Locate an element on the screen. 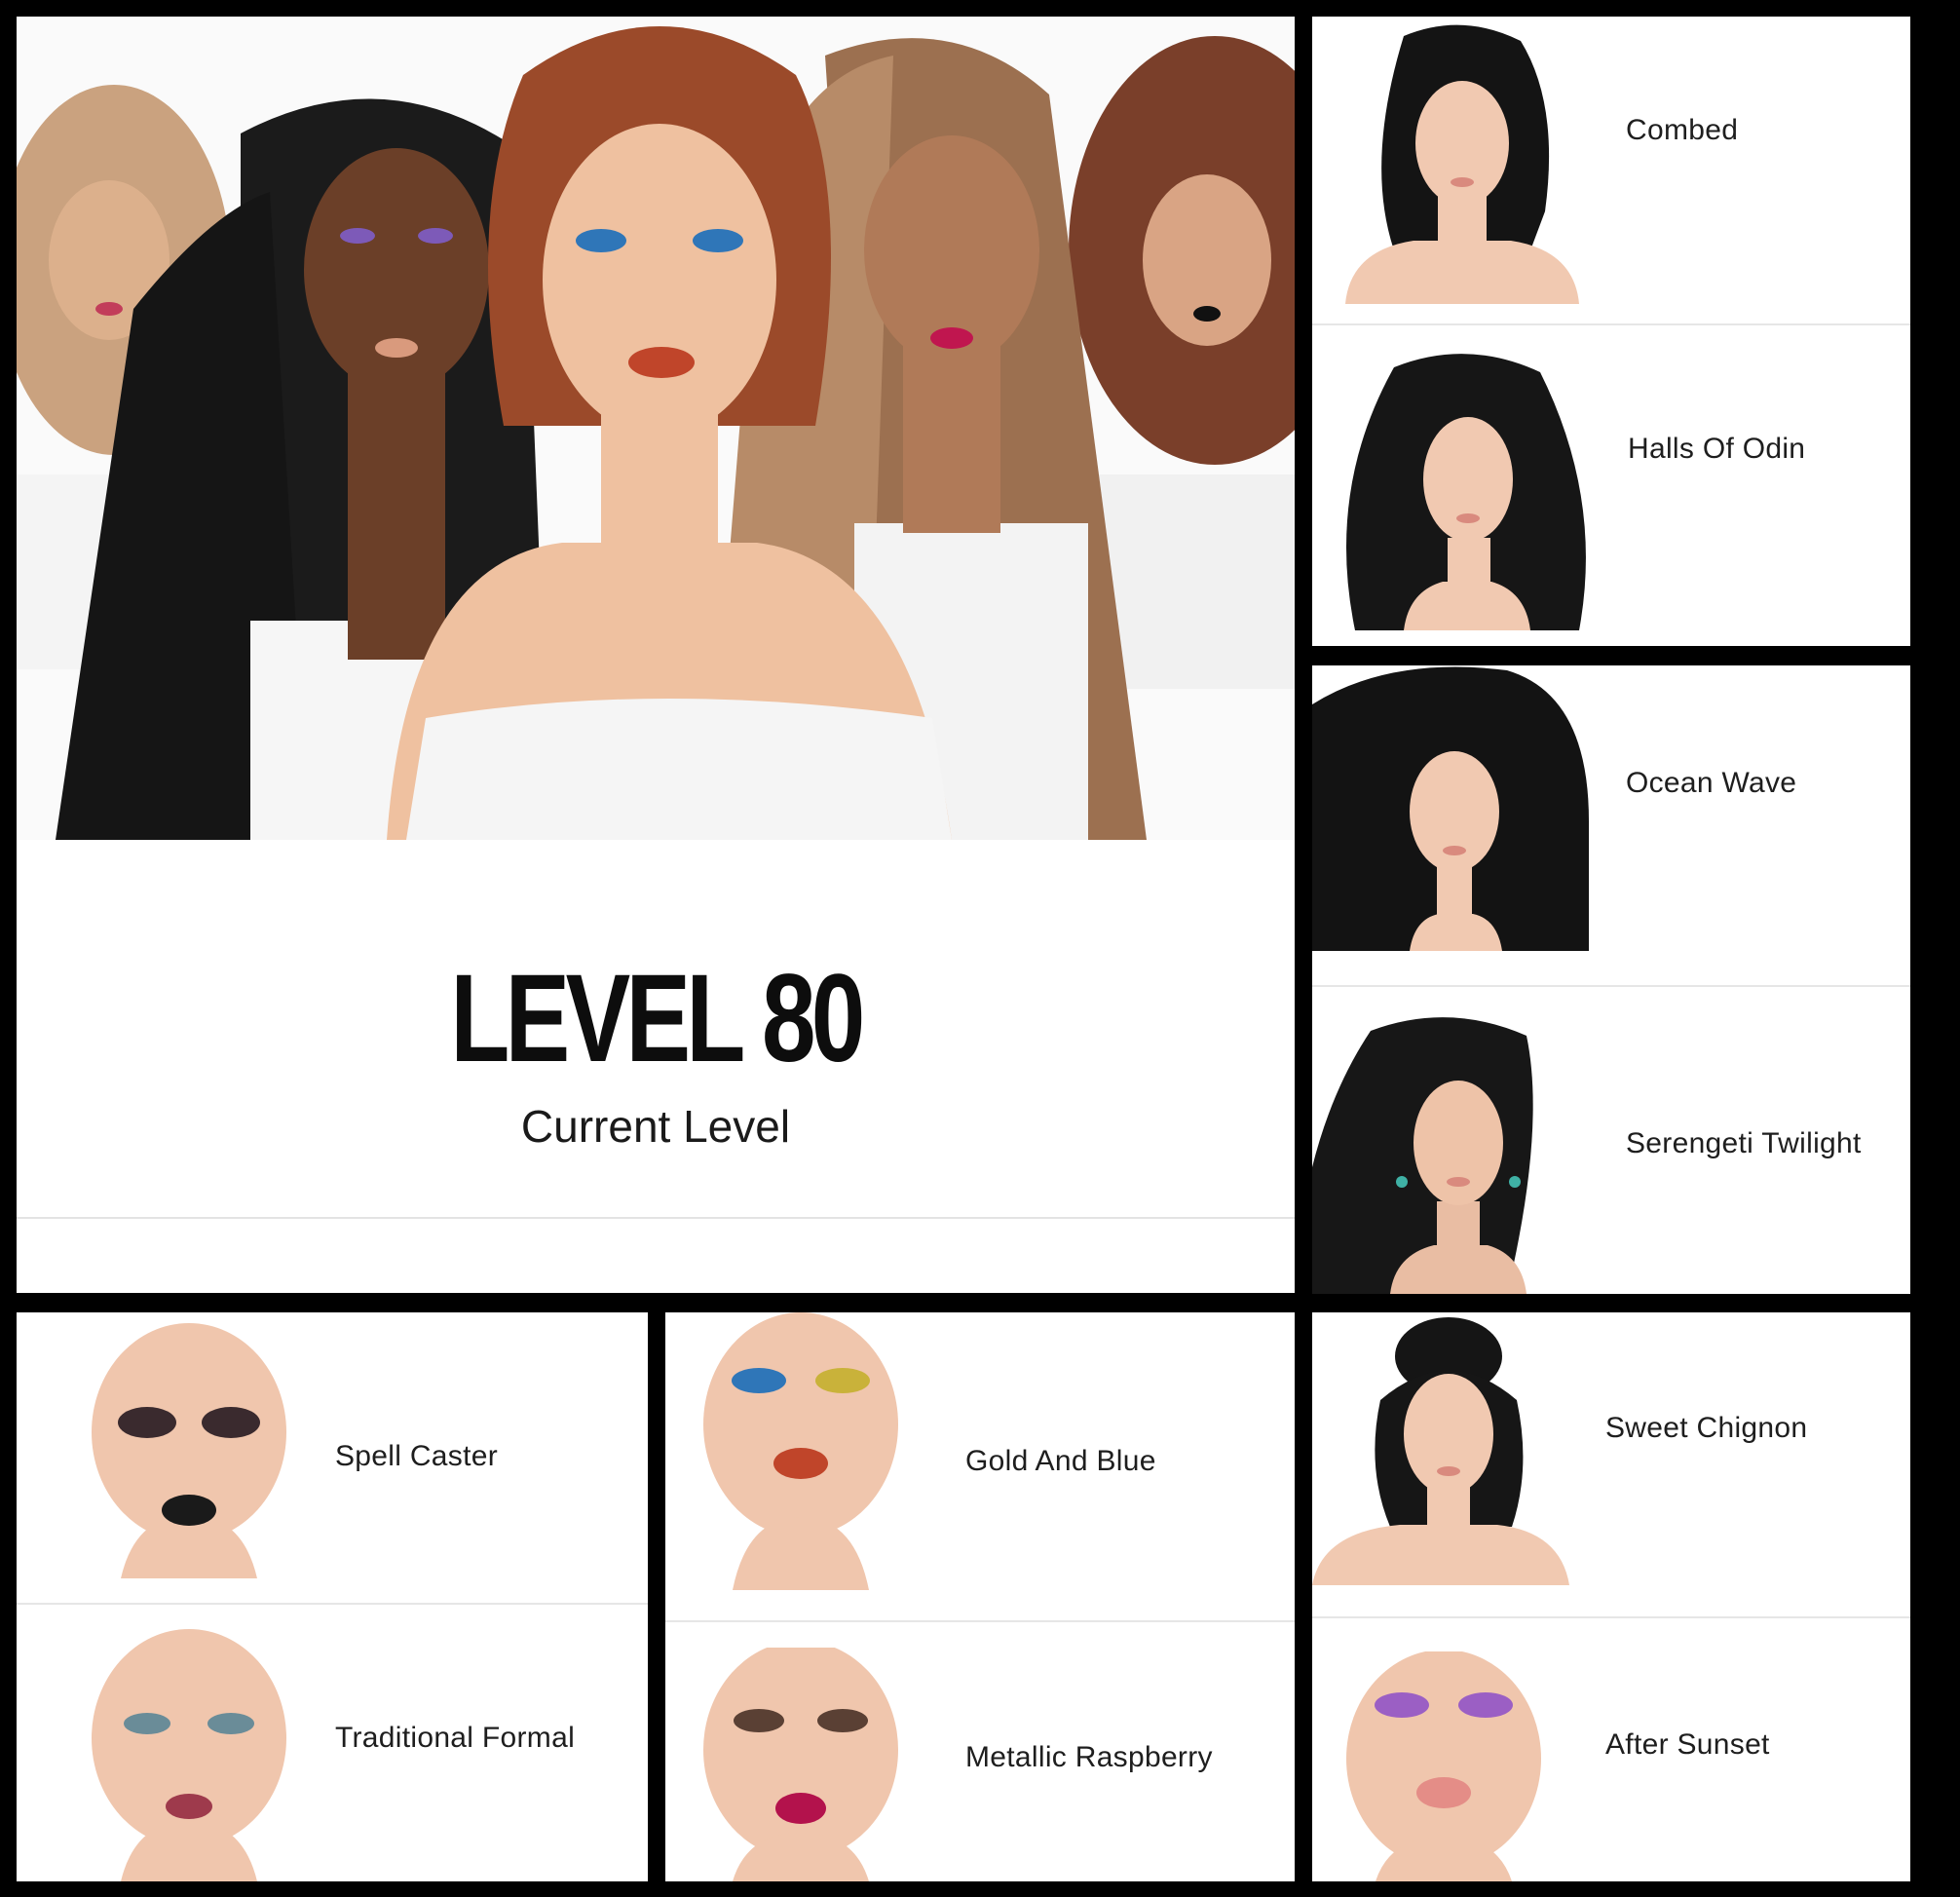 The image size is (1960, 1897). after-sunset-face-icon is located at coordinates (1444, 1766).